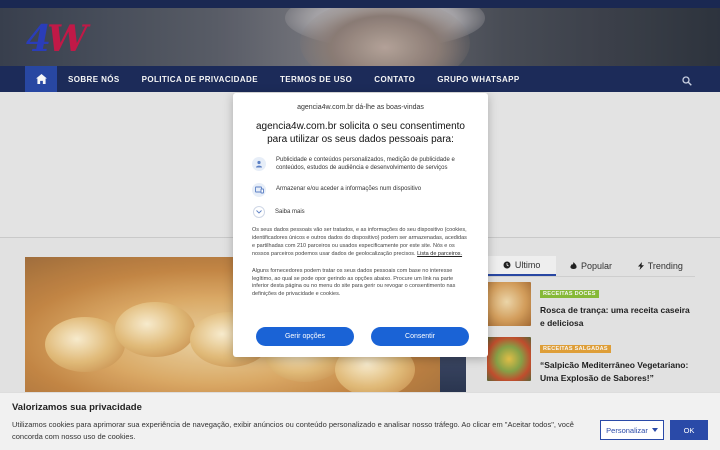 This screenshot has width=720, height=450. Describe the element at coordinates (360, 212) in the screenshot. I see `learn-more-toggle: Saiba mais` at that location.